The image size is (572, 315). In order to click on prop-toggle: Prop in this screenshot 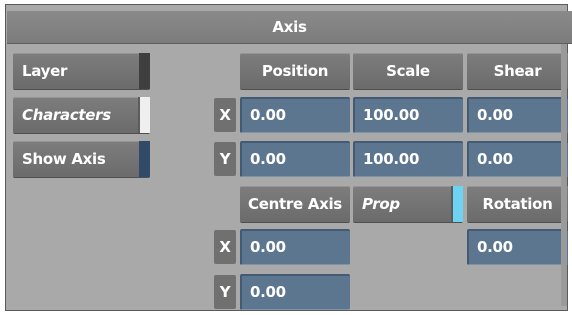, I will do `click(408, 204)`.